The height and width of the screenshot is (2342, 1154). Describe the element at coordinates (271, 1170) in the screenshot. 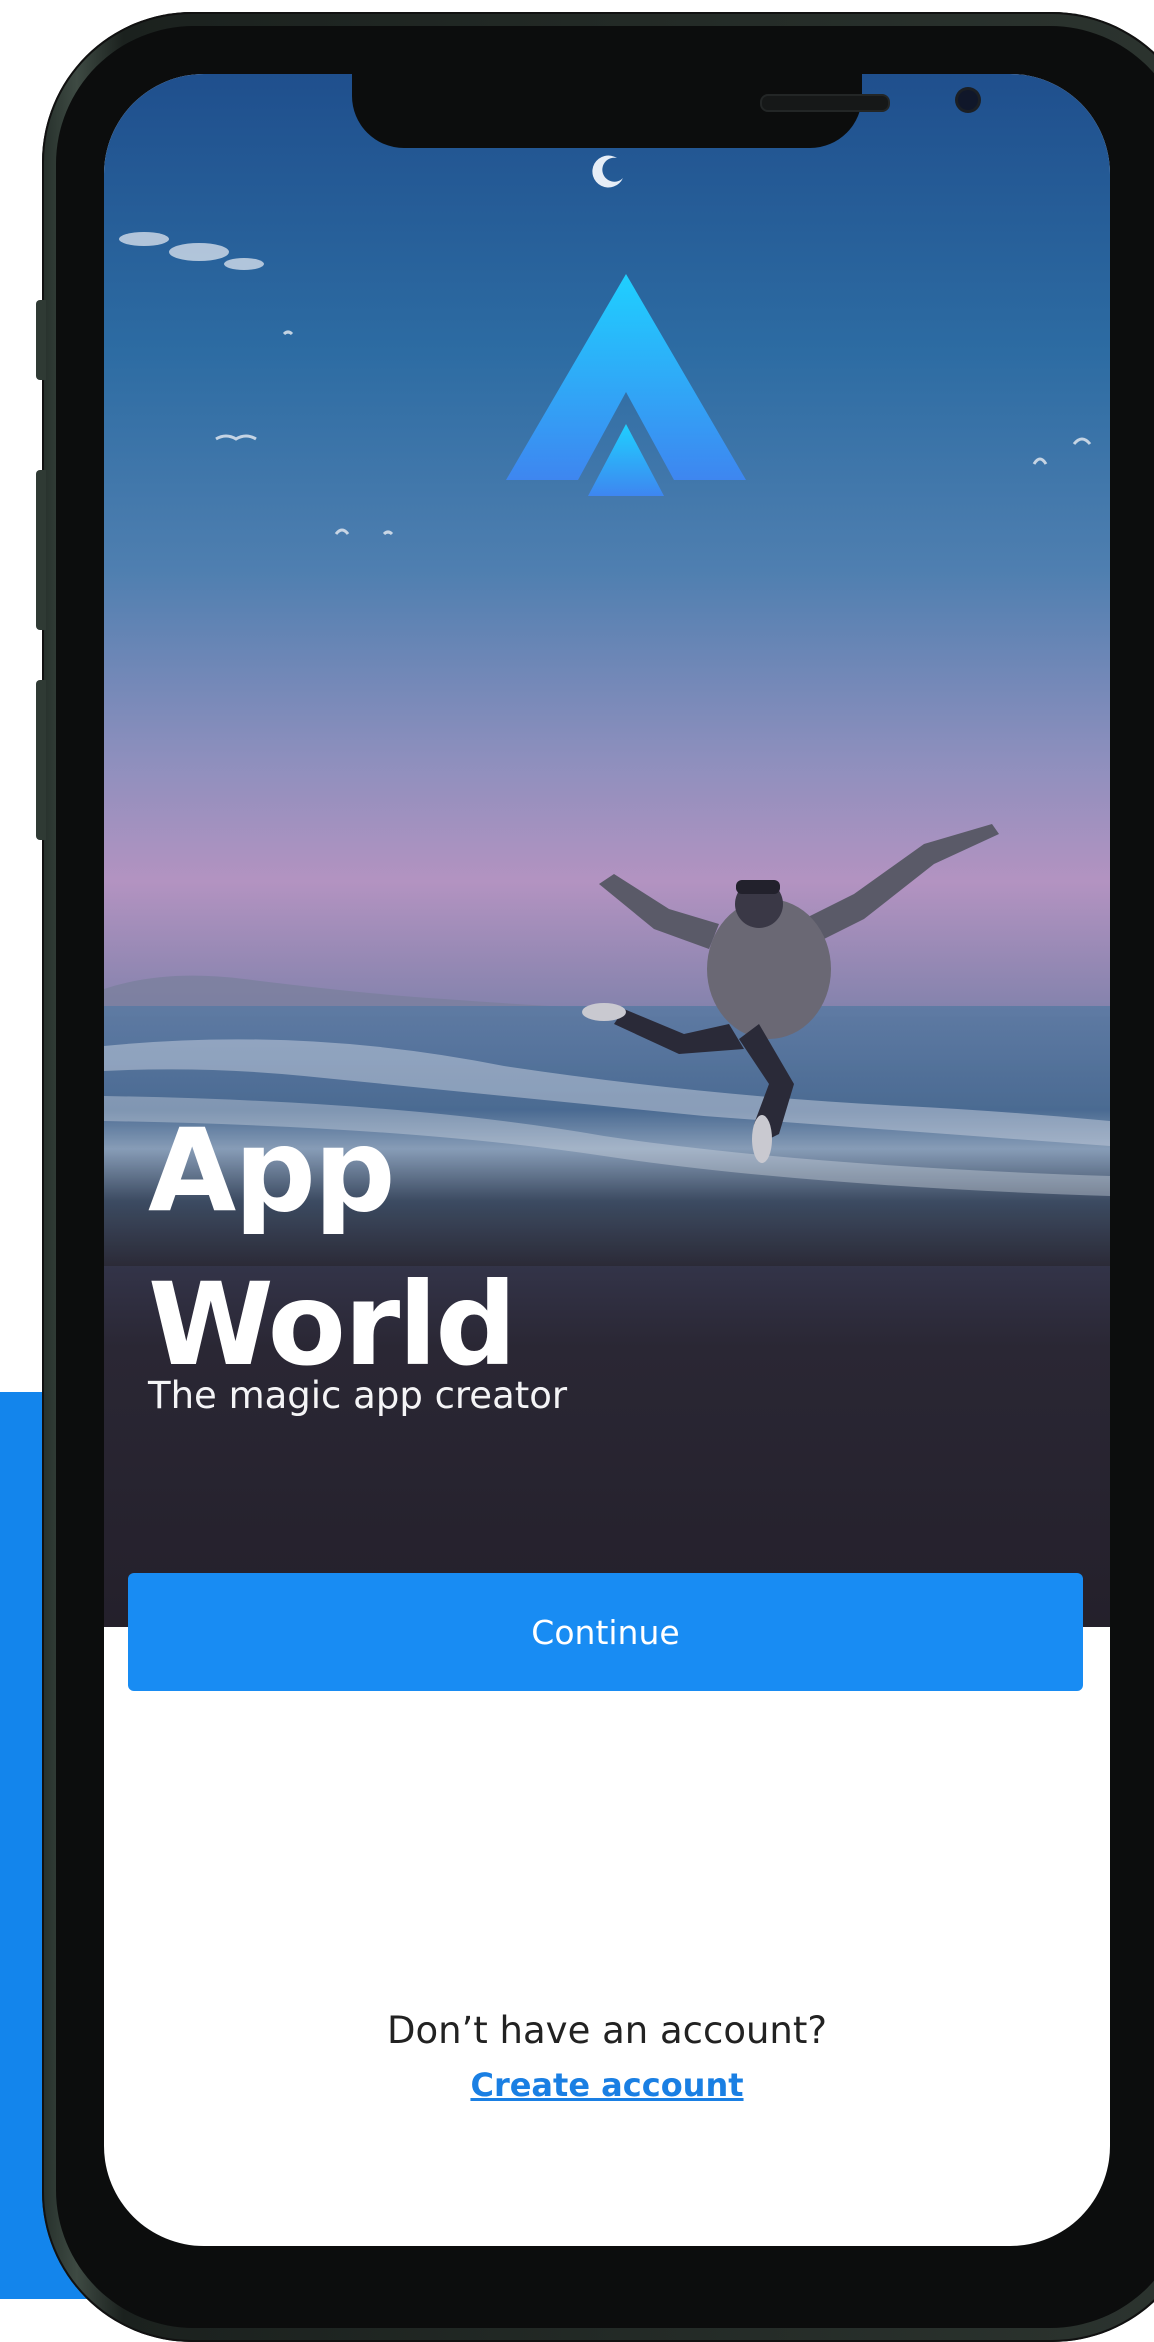

I see `app-title-line-1: App` at that location.